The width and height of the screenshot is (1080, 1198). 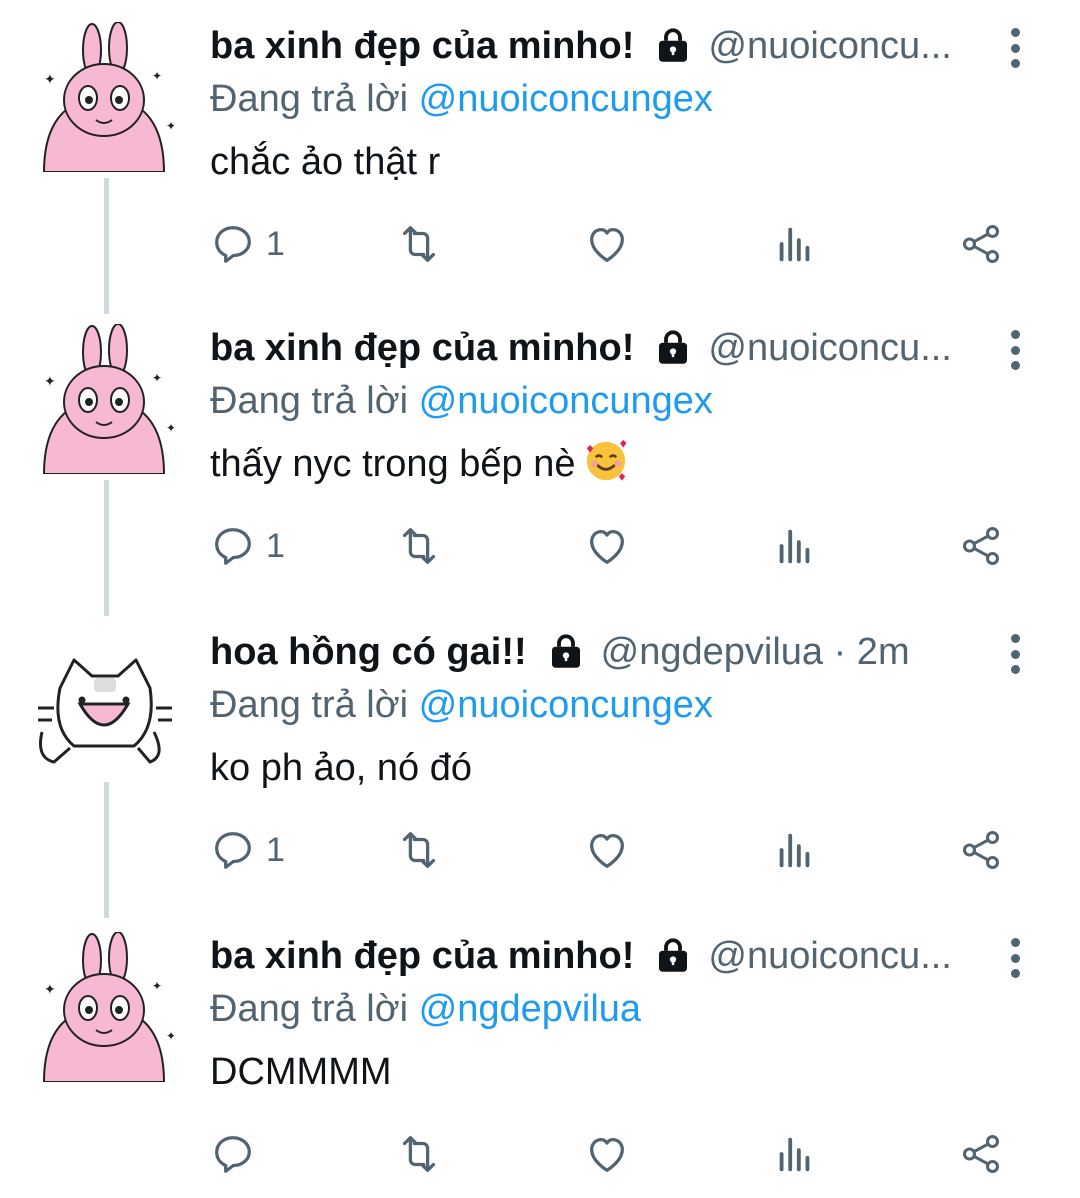 I want to click on tweet-text-container: thấy nyc trong bếp nè, so click(x=605, y=464).